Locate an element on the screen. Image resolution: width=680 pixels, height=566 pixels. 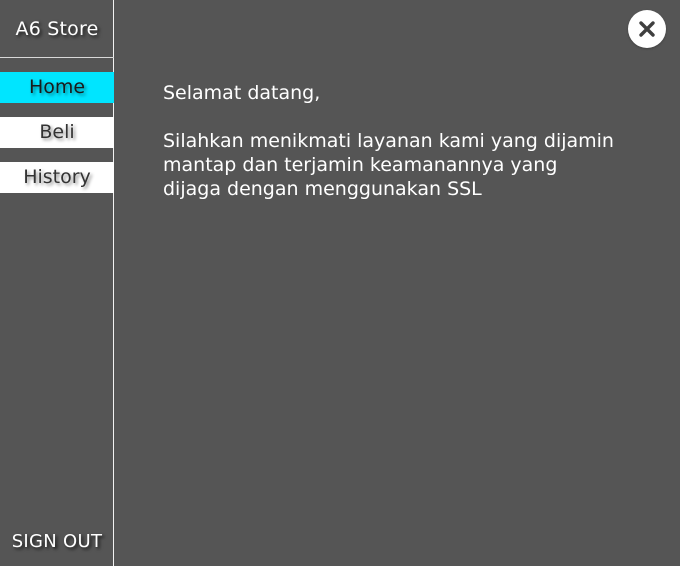
sidebar-item-home: Home is located at coordinates (57, 87).